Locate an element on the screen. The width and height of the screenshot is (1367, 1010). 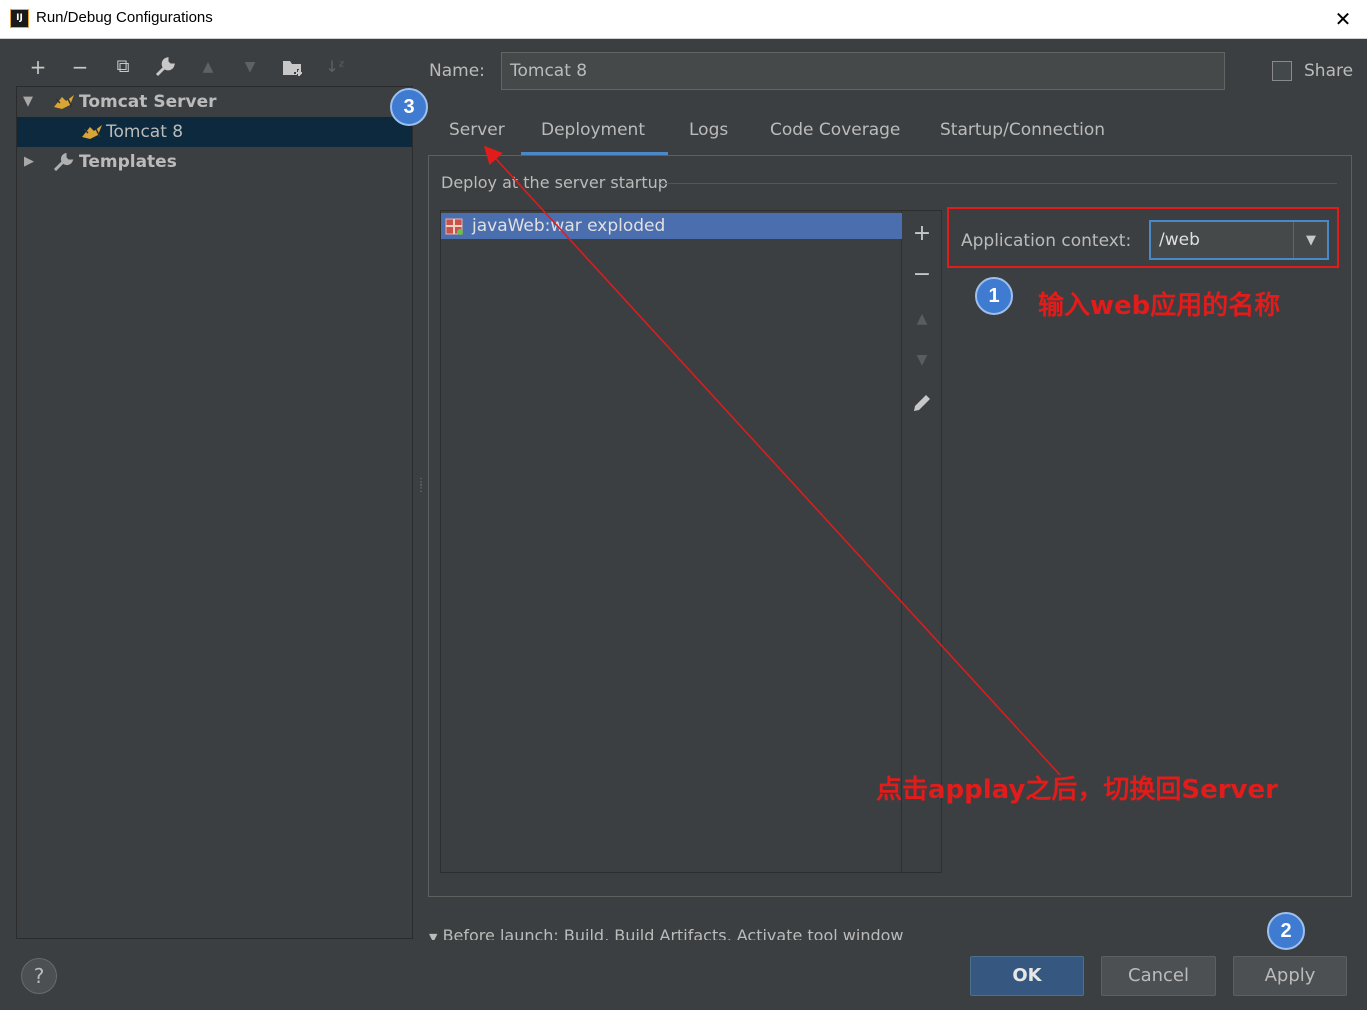
copy-icon: ⧉ is located at coordinates (123, 67).